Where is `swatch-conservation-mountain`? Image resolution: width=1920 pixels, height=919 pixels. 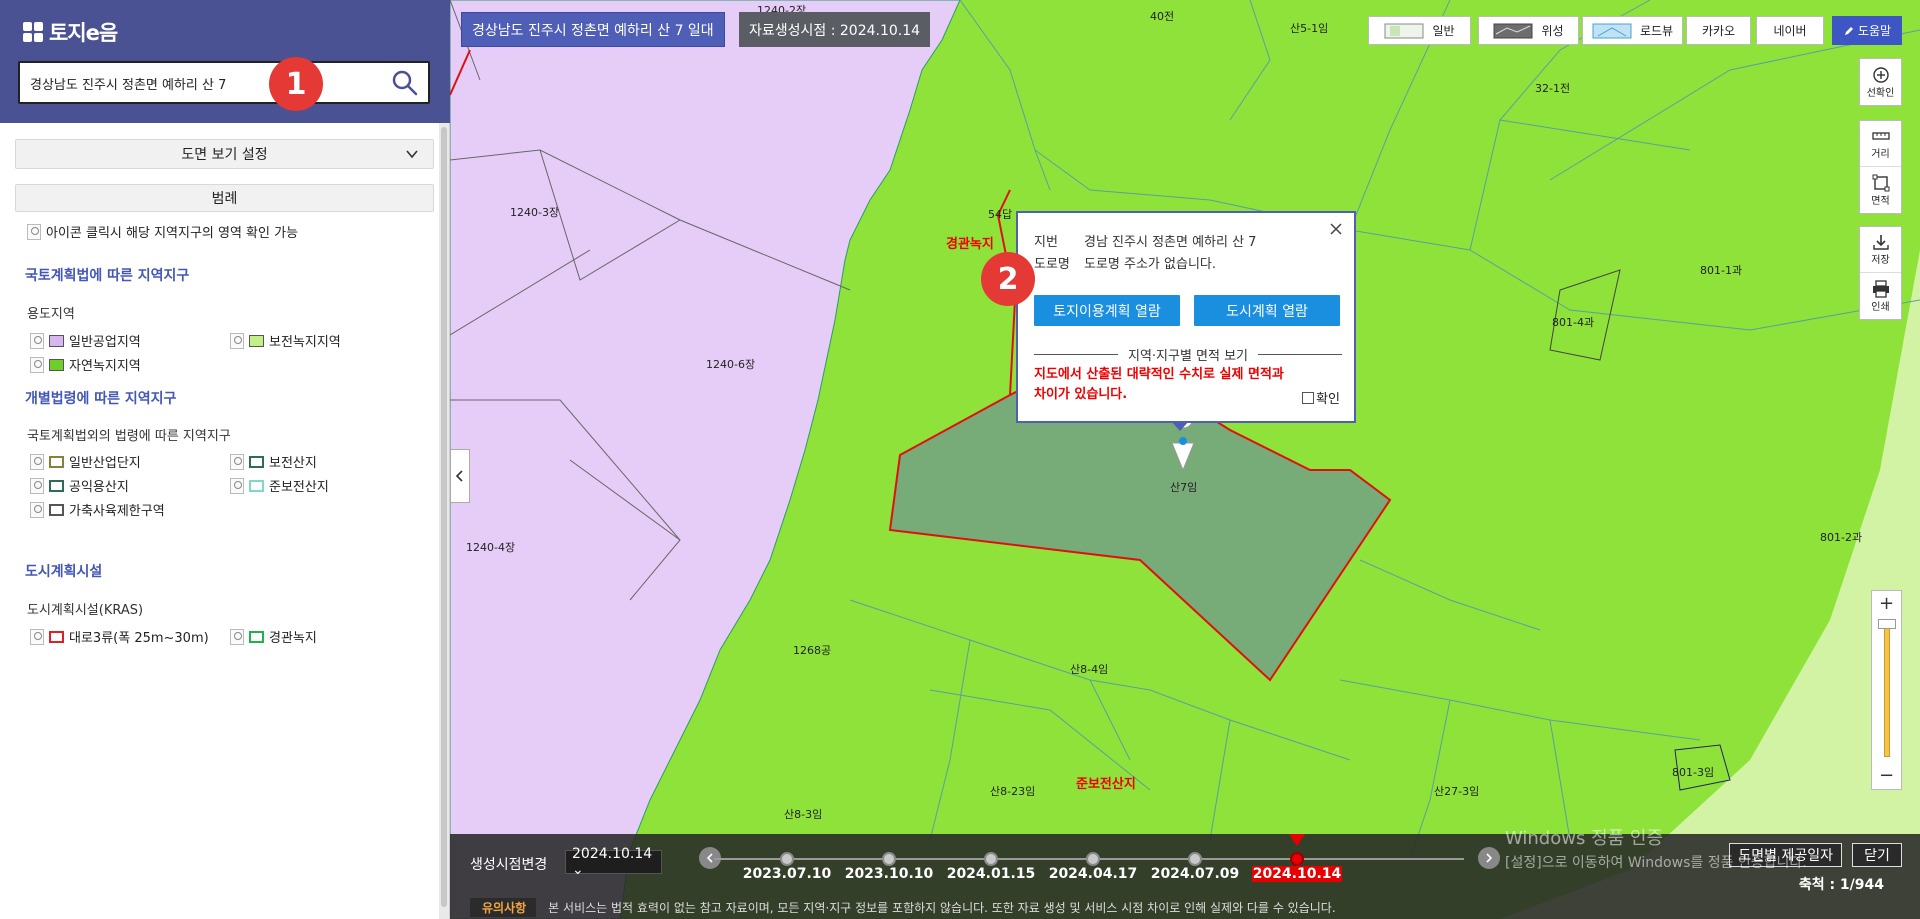
swatch-conservation-mountain is located at coordinates (256, 461).